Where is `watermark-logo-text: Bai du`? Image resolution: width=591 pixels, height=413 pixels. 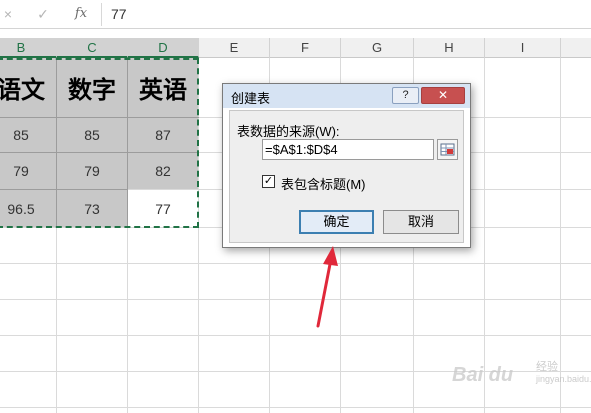
watermark-logo-text: Bai du is located at coordinates (483, 375).